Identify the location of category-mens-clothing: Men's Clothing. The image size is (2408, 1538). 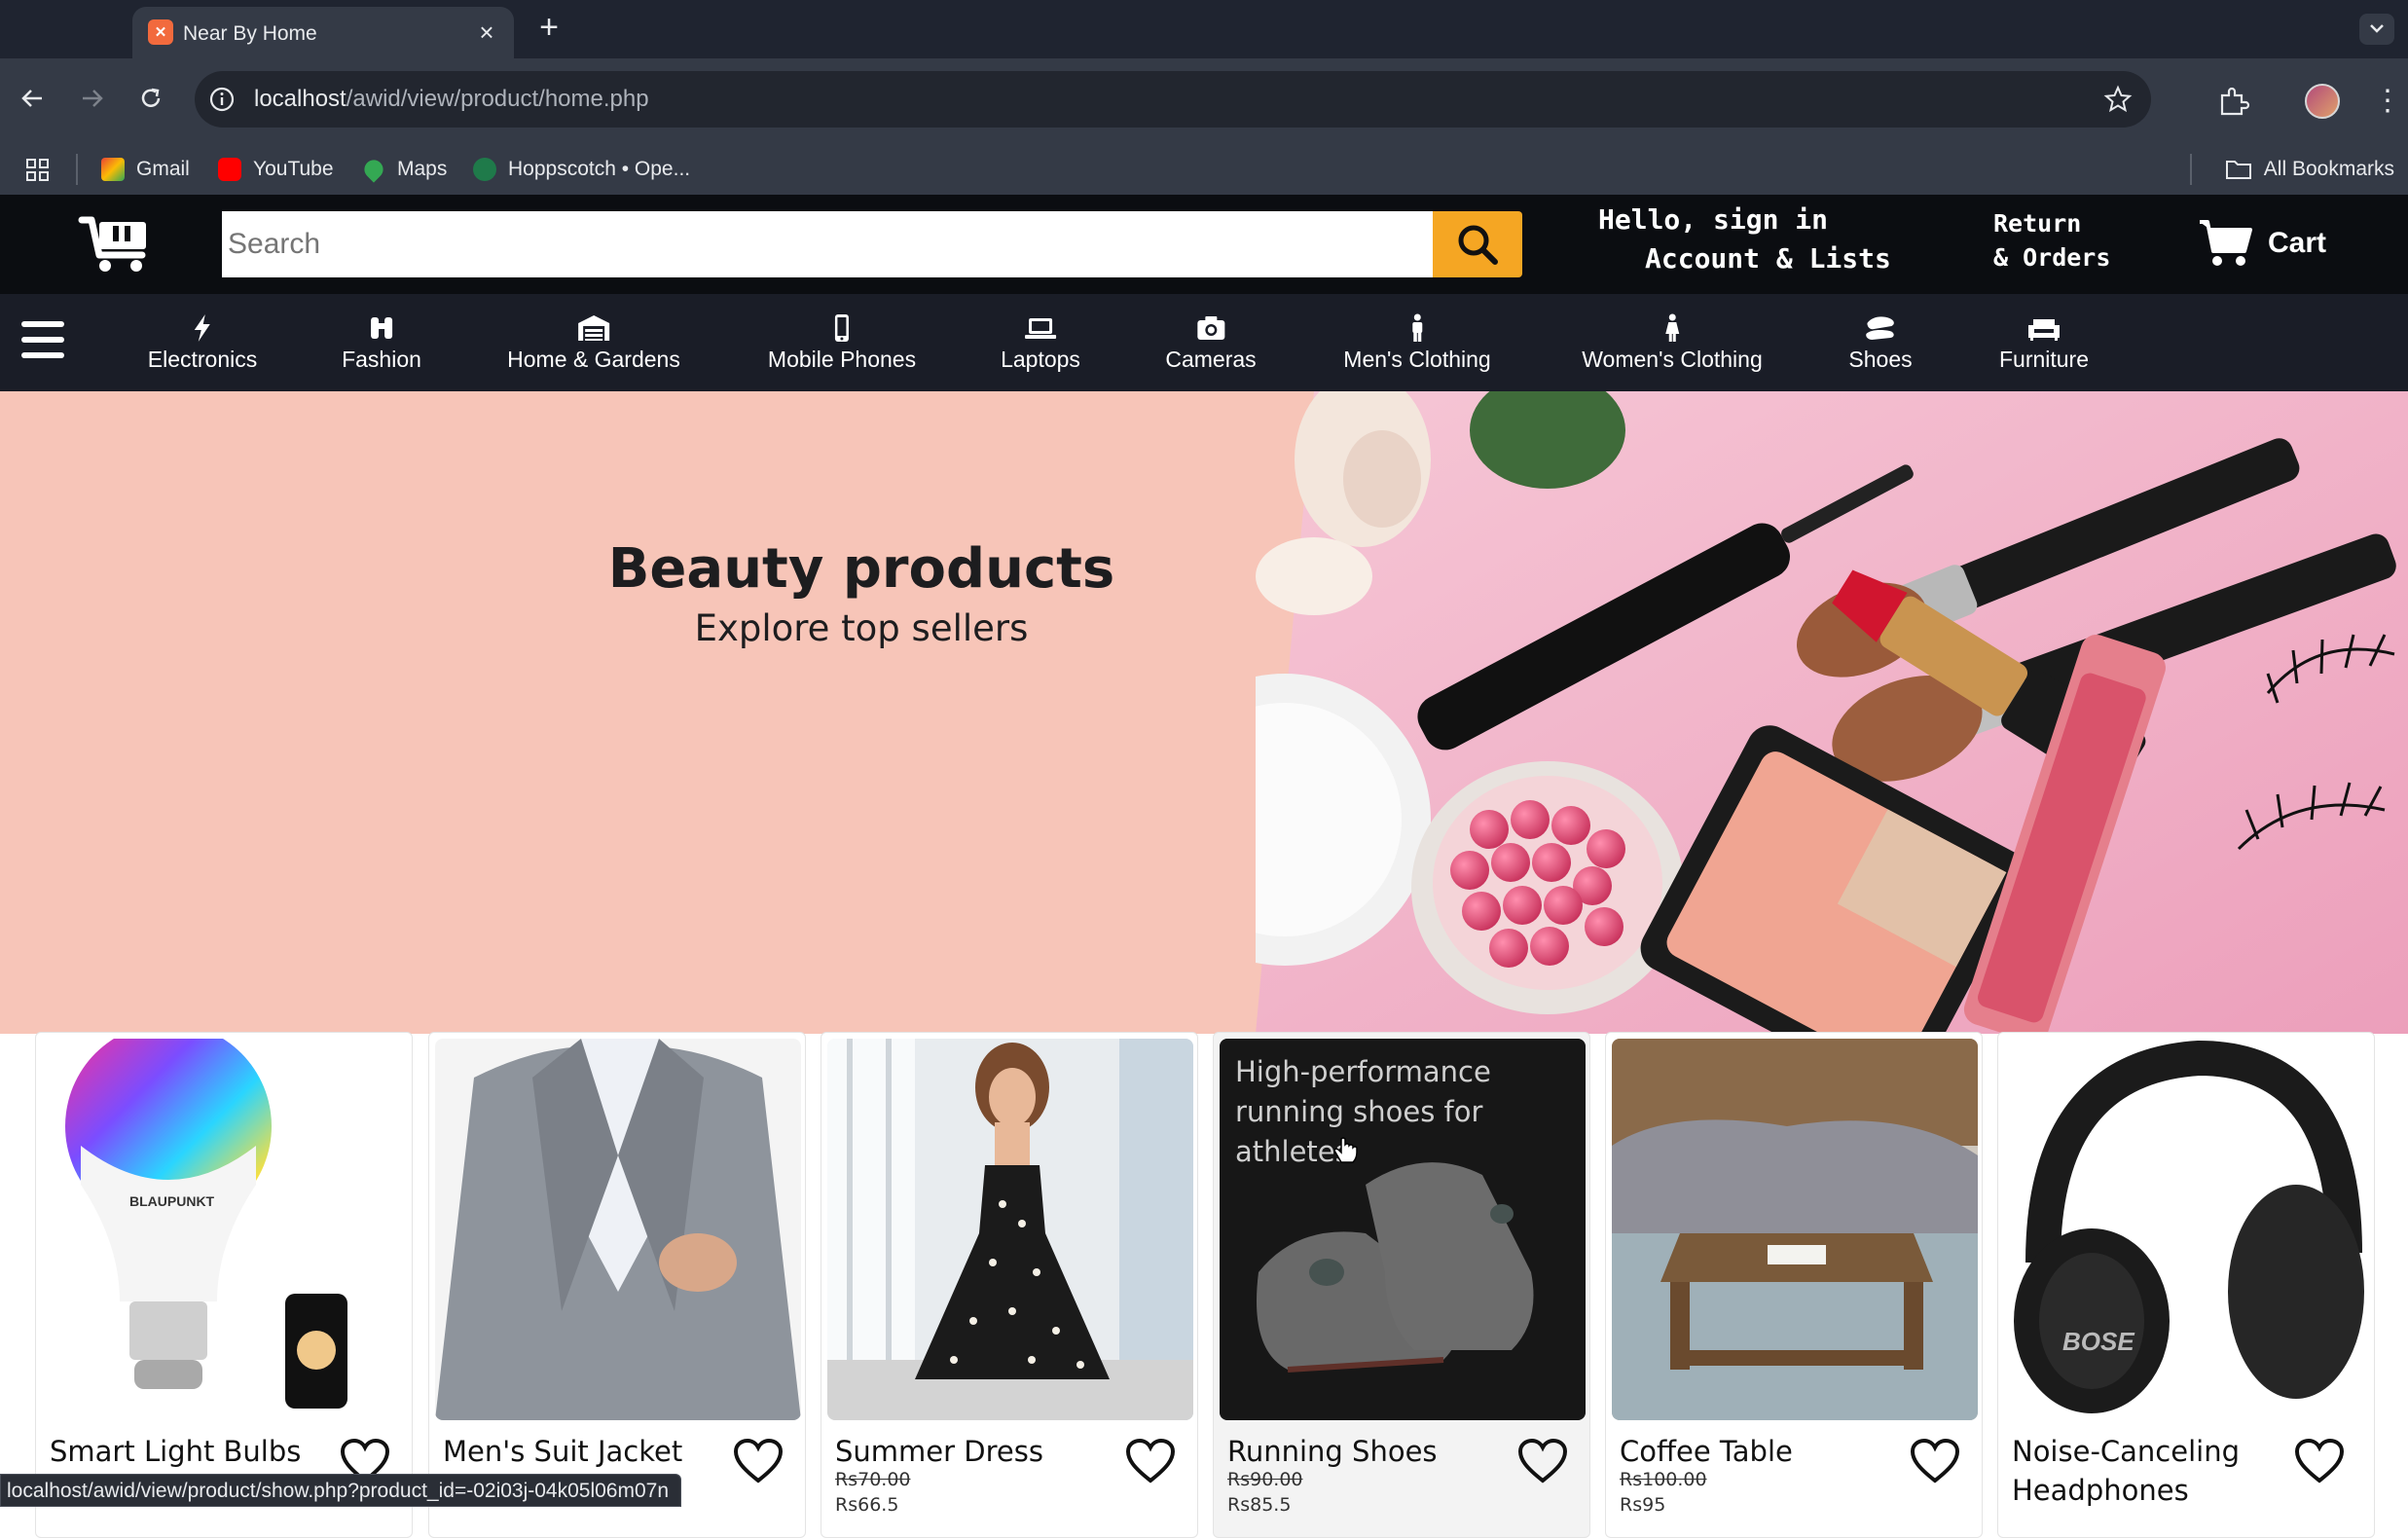
(1417, 343).